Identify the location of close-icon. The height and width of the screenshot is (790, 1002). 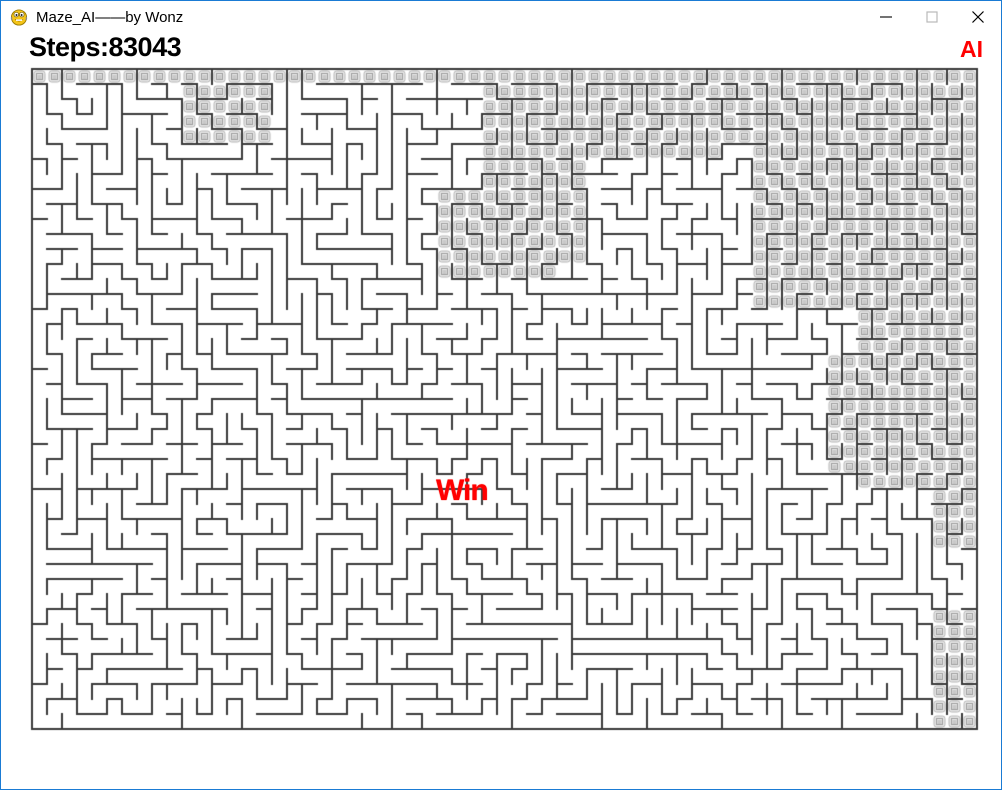
(978, 17).